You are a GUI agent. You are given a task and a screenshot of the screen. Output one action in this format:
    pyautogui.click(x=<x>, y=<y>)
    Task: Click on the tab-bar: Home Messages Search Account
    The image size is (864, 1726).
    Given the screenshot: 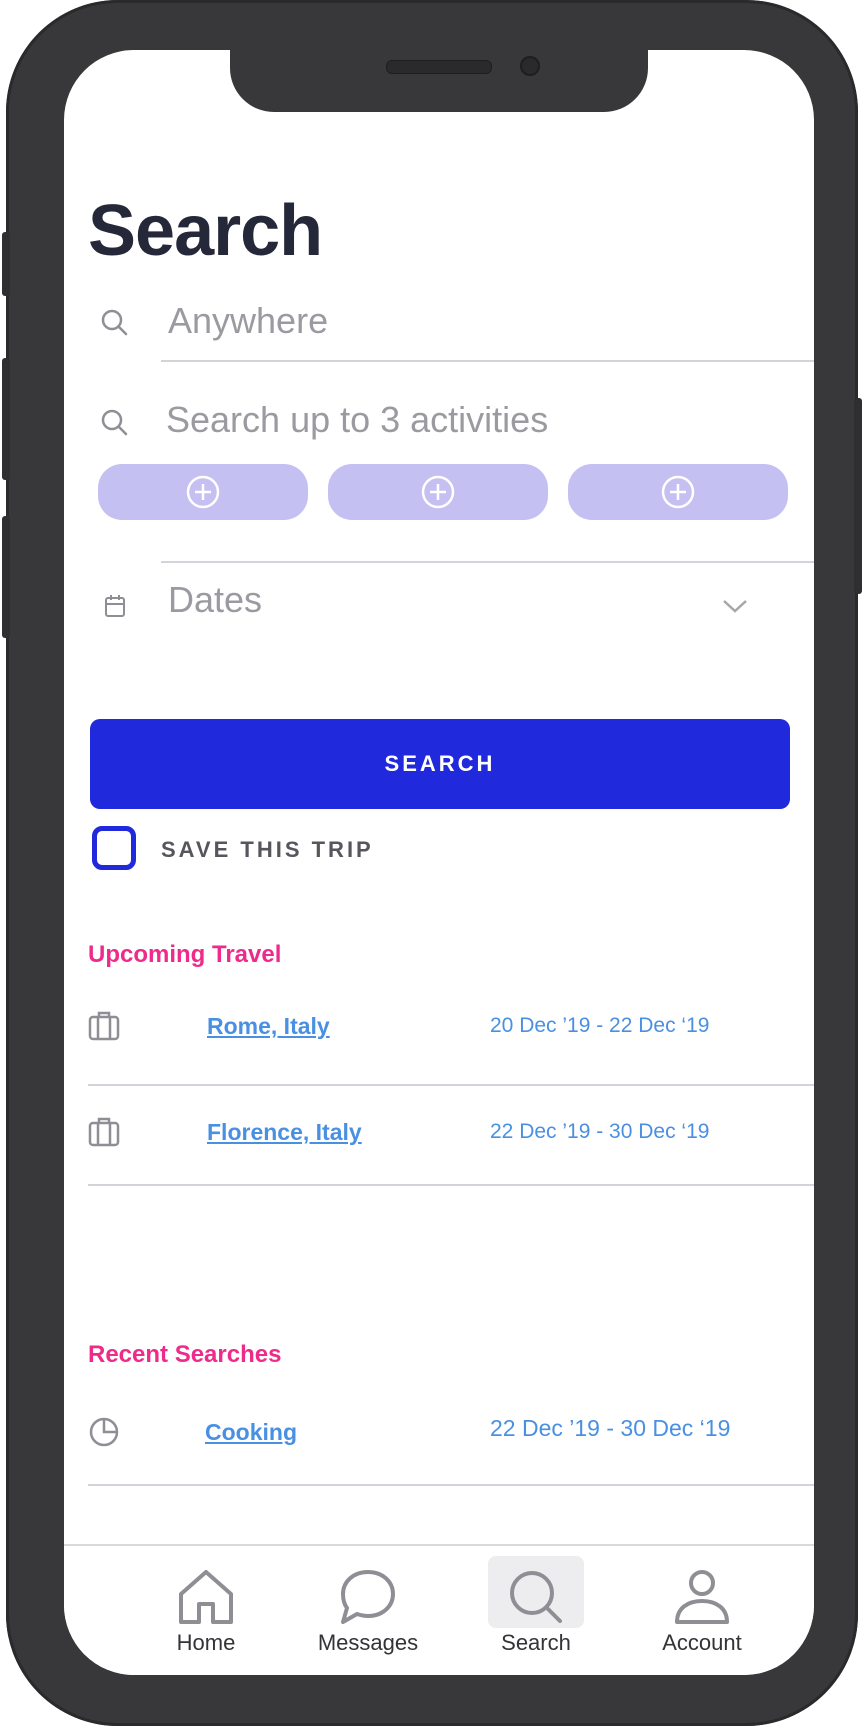 What is the action you would take?
    pyautogui.click(x=439, y=1609)
    